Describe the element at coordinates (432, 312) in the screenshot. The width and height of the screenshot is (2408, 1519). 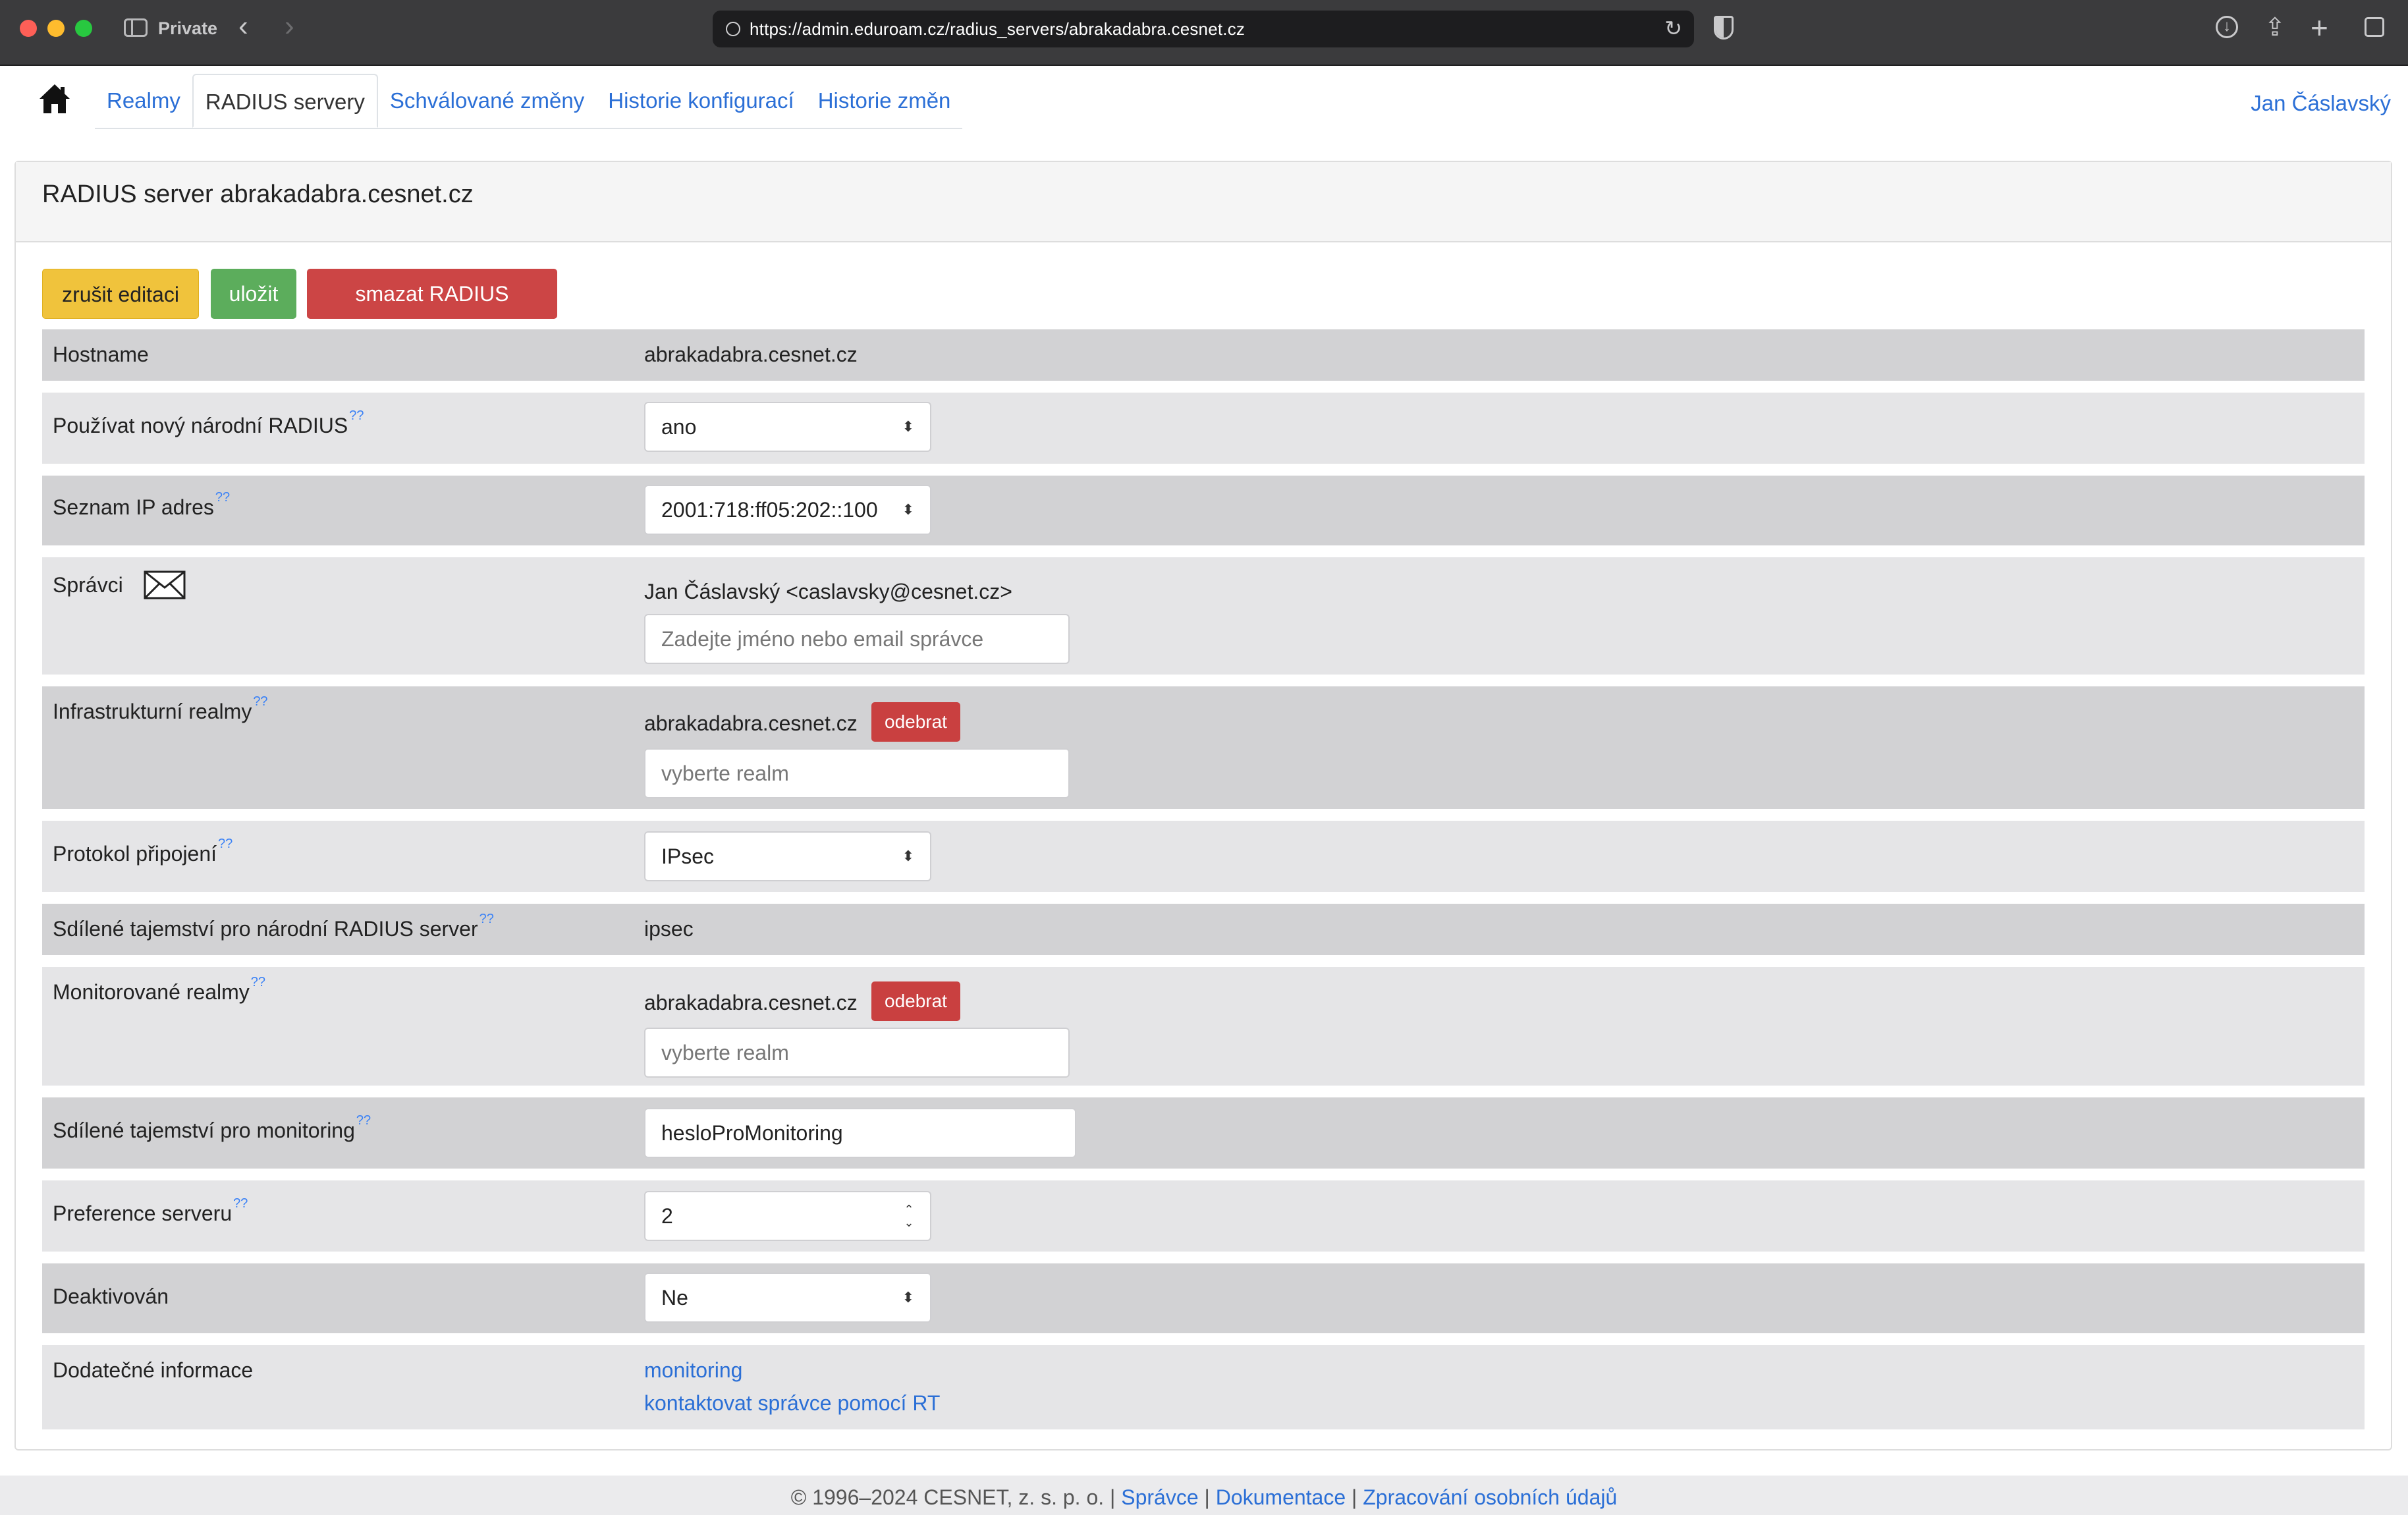
I see `delete-server-button: smazat RADIUS server` at that location.